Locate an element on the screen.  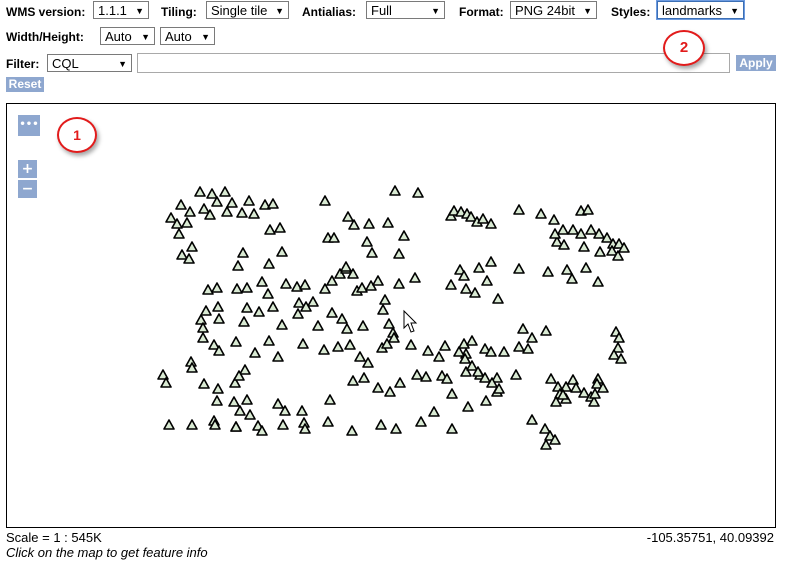
tiling-select: Single tile ▼ is located at coordinates (247, 10).